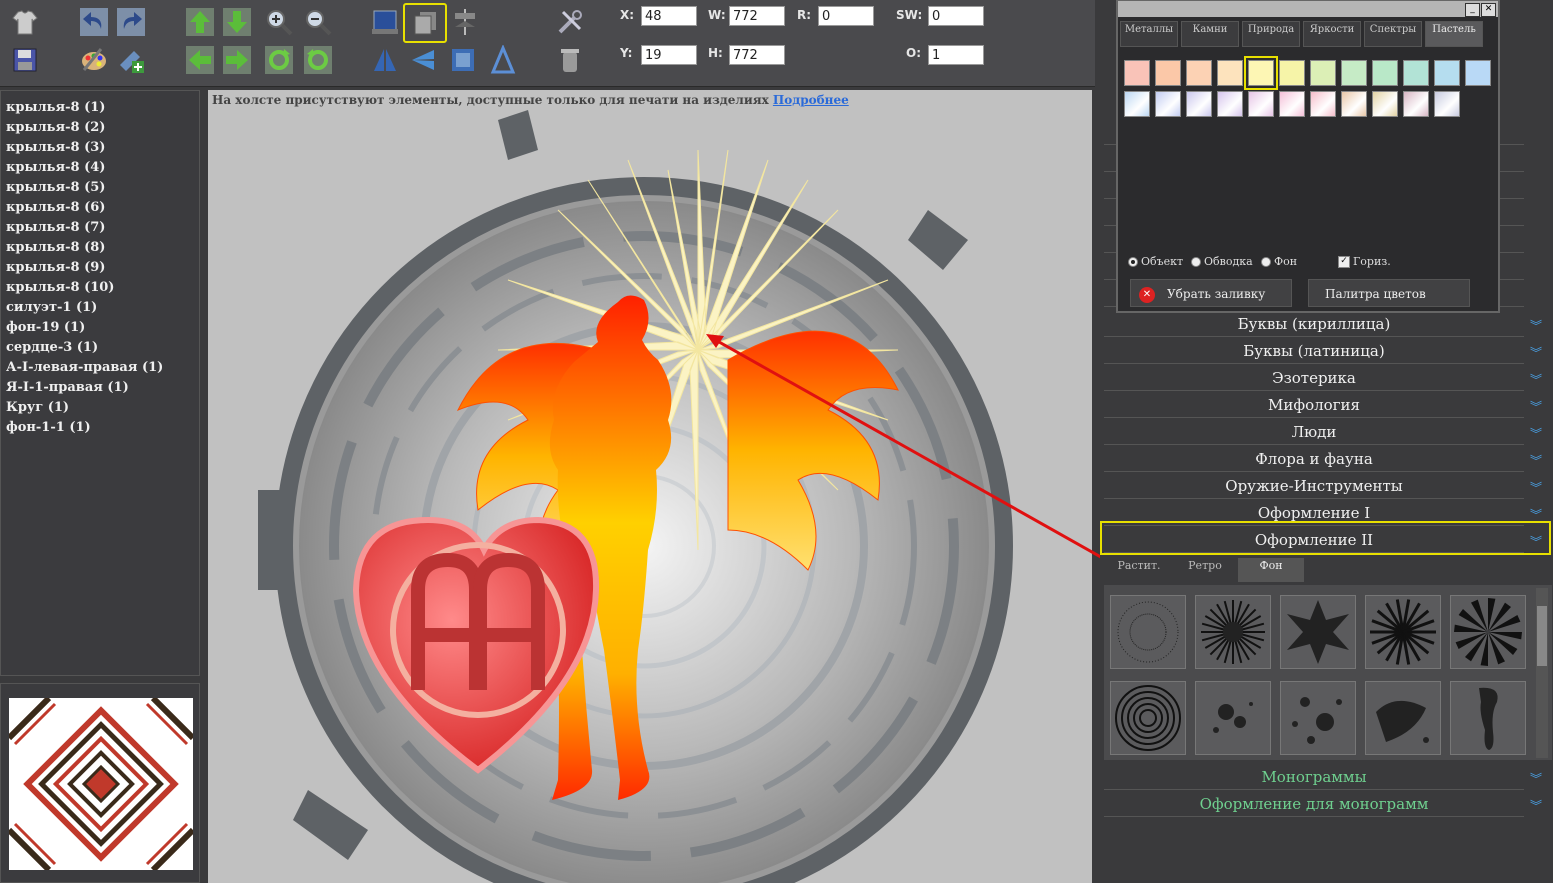  I want to click on send-back-icon, so click(425, 23).